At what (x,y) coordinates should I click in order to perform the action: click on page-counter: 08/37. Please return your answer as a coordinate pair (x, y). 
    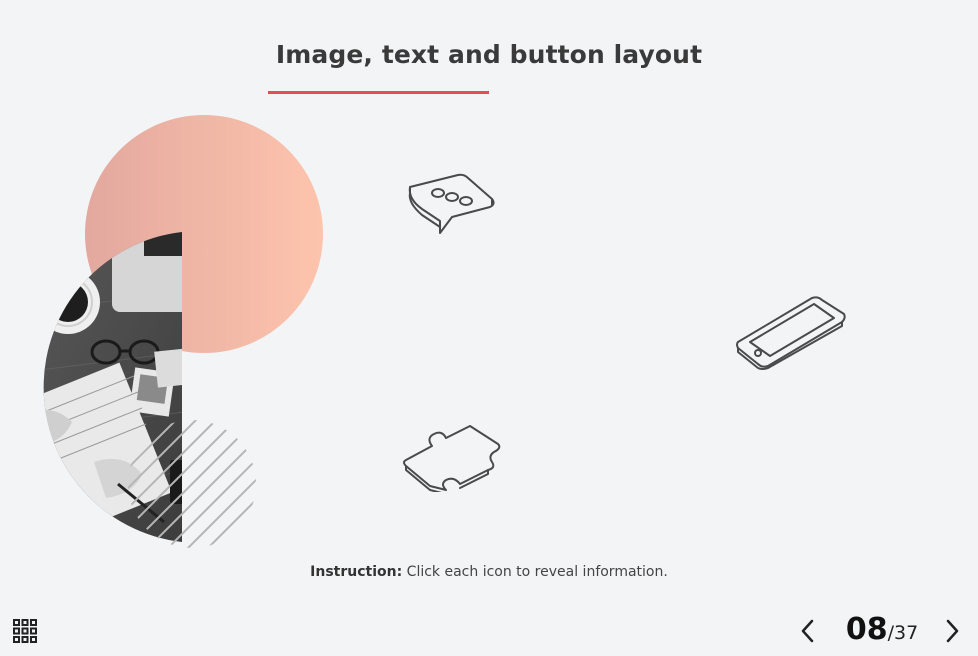
    Looking at the image, I should click on (882, 632).